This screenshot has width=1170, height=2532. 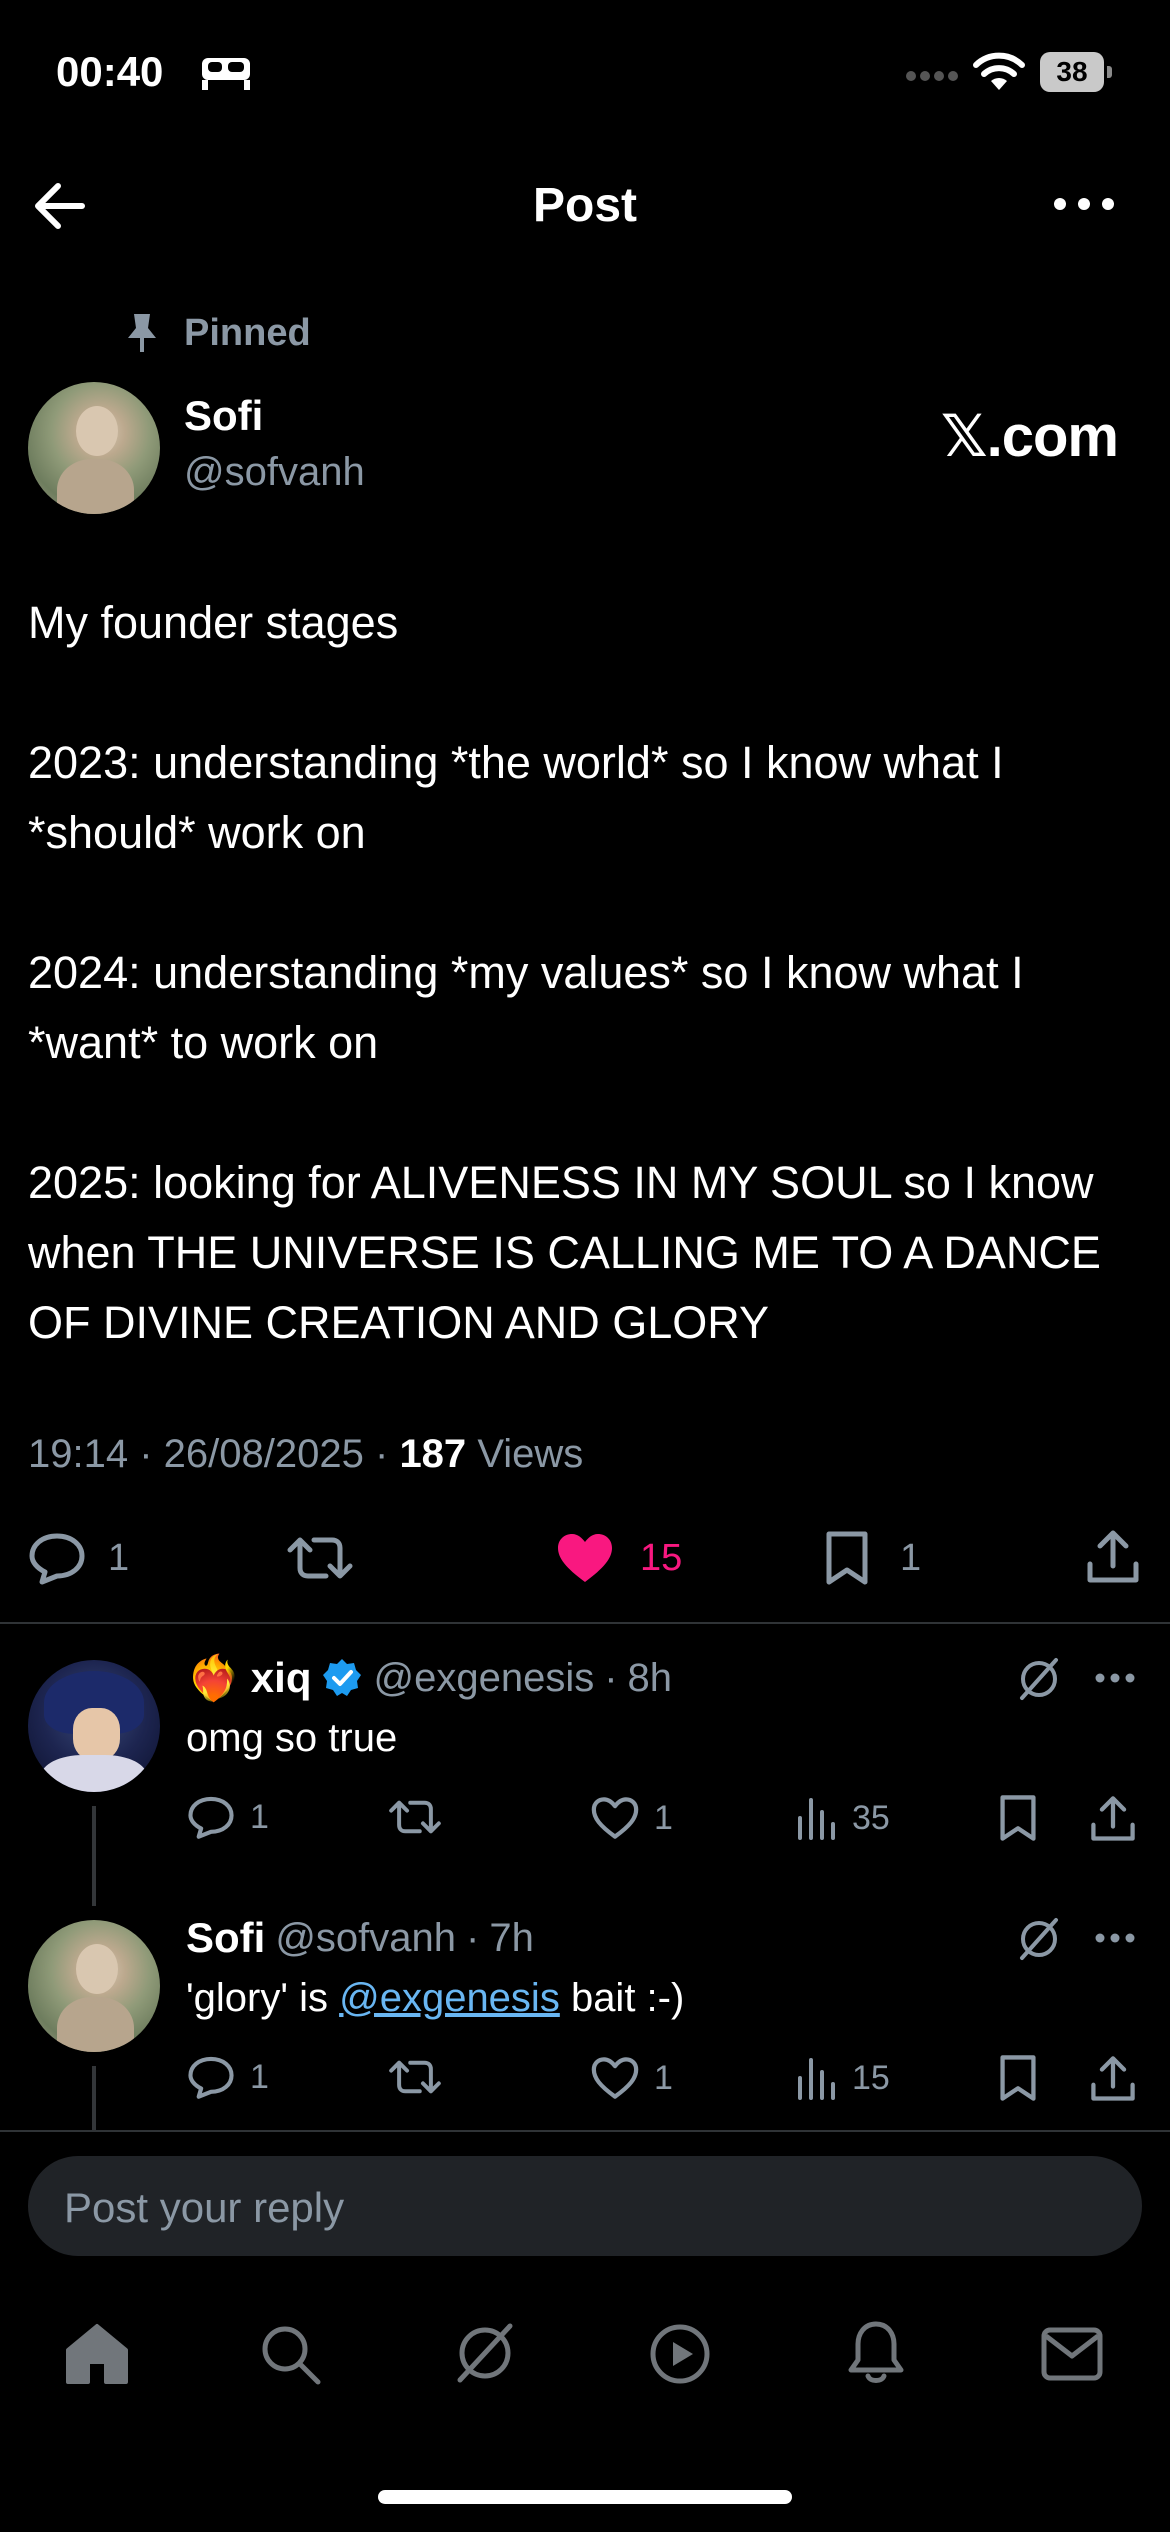 I want to click on post-meta: 19:14 · 26/08/2025 · 187 Views, so click(x=306, y=1454).